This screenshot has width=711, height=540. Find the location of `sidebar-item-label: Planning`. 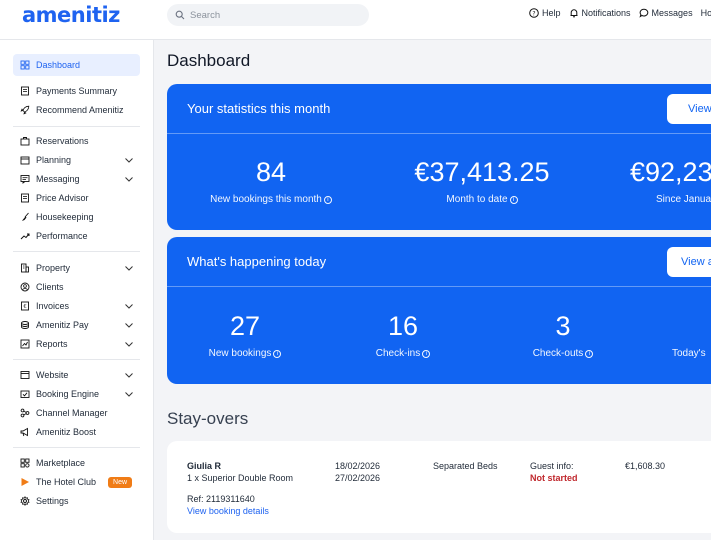

sidebar-item-label: Planning is located at coordinates (54, 160).